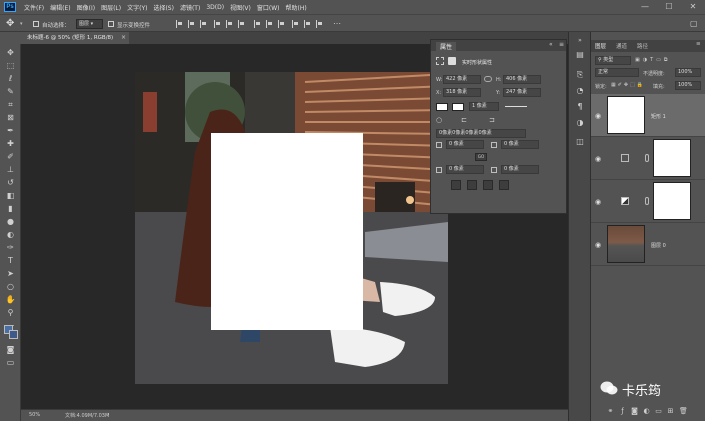 Image resolution: width=705 pixels, height=421 pixels. Describe the element at coordinates (622, 411) in the screenshot. I see `layer-style-icon: ƒ` at that location.